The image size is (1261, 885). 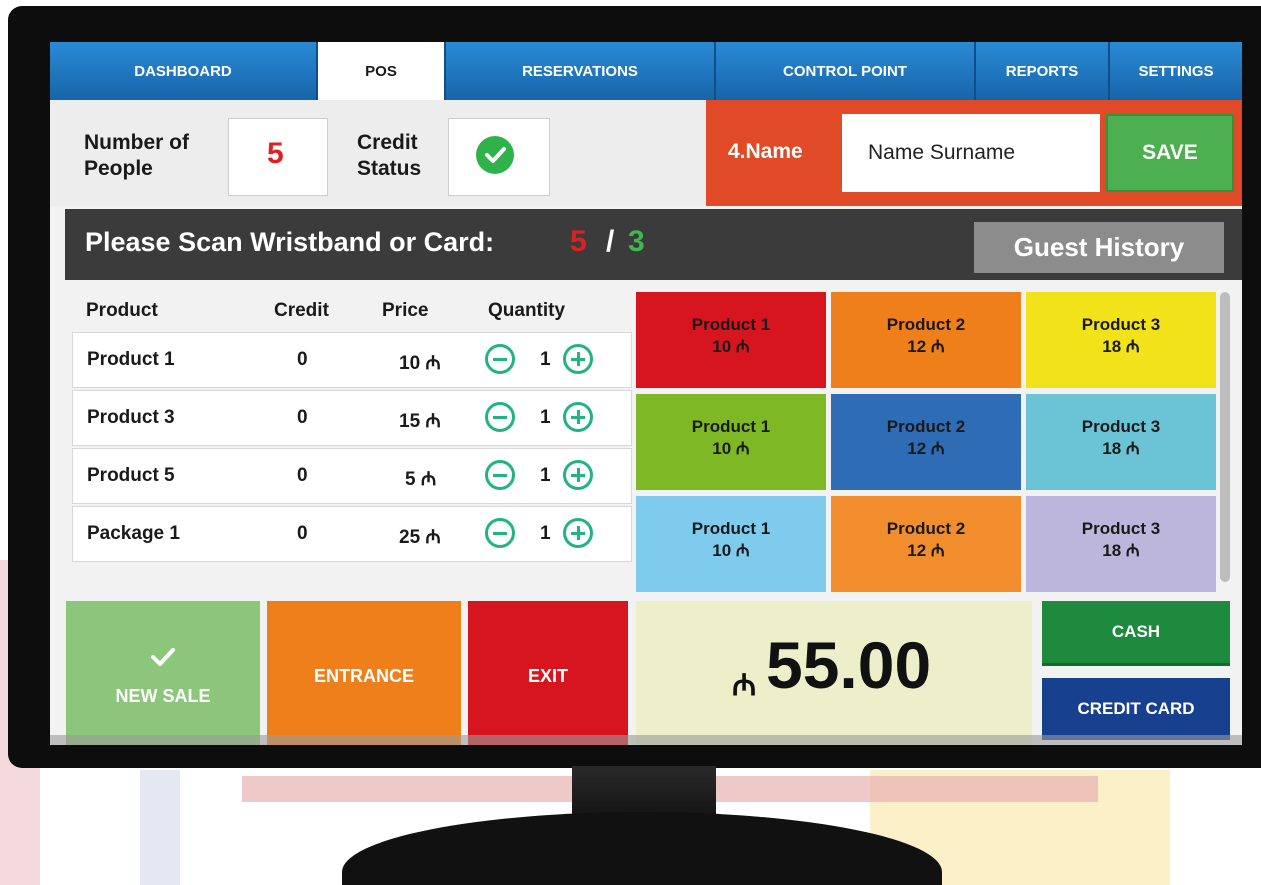 What do you see at coordinates (136, 156) in the screenshot?
I see `people-label: Number of People` at bounding box center [136, 156].